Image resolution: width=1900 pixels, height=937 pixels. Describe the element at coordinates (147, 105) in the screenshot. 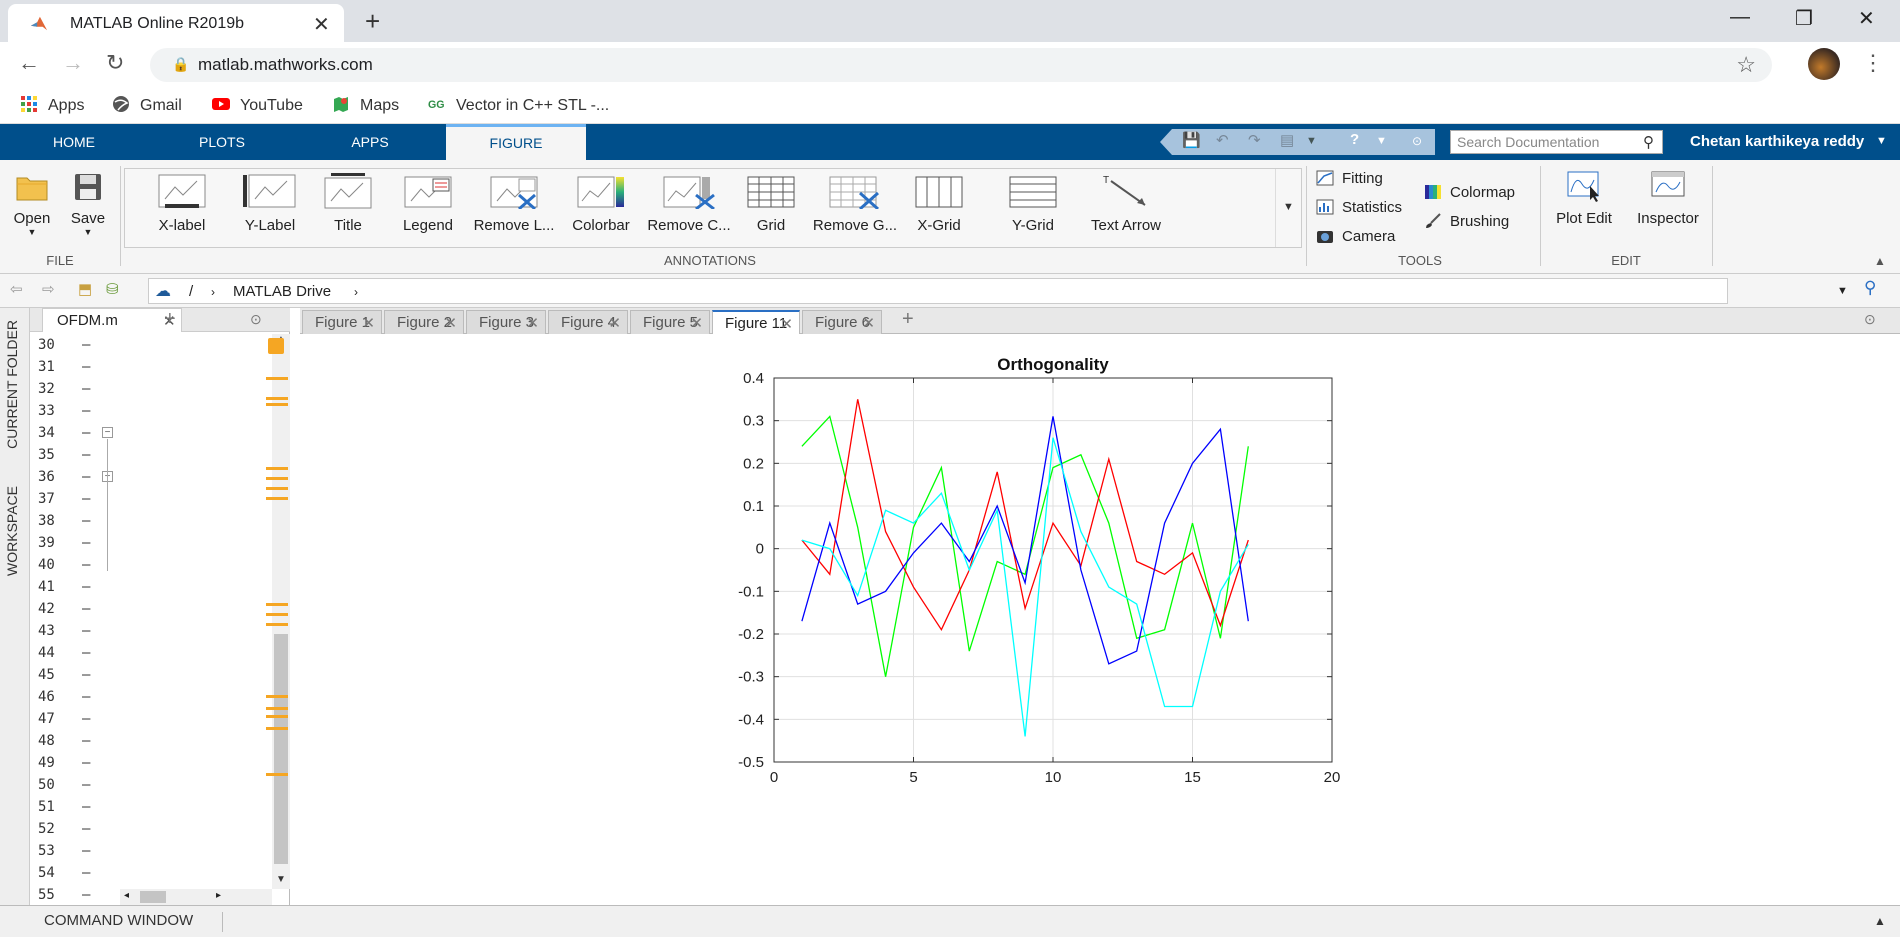

I see `bookmark-gmail: Gmail` at that location.